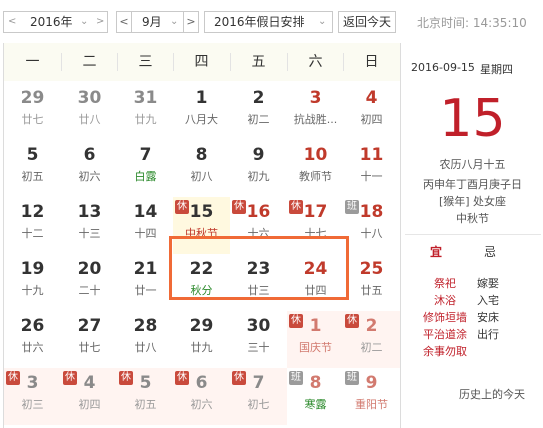 The width and height of the screenshot is (543, 428). Describe the element at coordinates (201, 225) in the screenshot. I see `calendar-day-cell: 休 15 中秋节` at that location.